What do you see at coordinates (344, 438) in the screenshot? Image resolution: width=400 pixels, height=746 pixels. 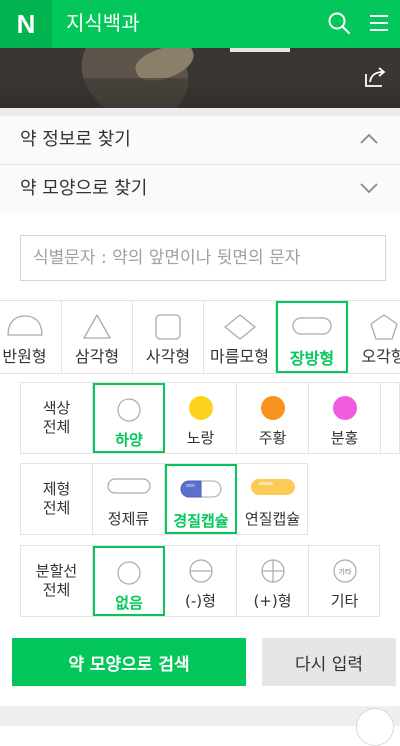 I see `option-label: 분홍` at bounding box center [344, 438].